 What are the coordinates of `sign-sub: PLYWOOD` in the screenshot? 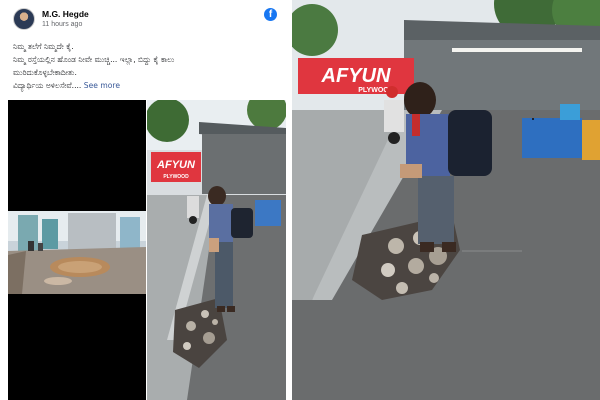 It's located at (176, 177).